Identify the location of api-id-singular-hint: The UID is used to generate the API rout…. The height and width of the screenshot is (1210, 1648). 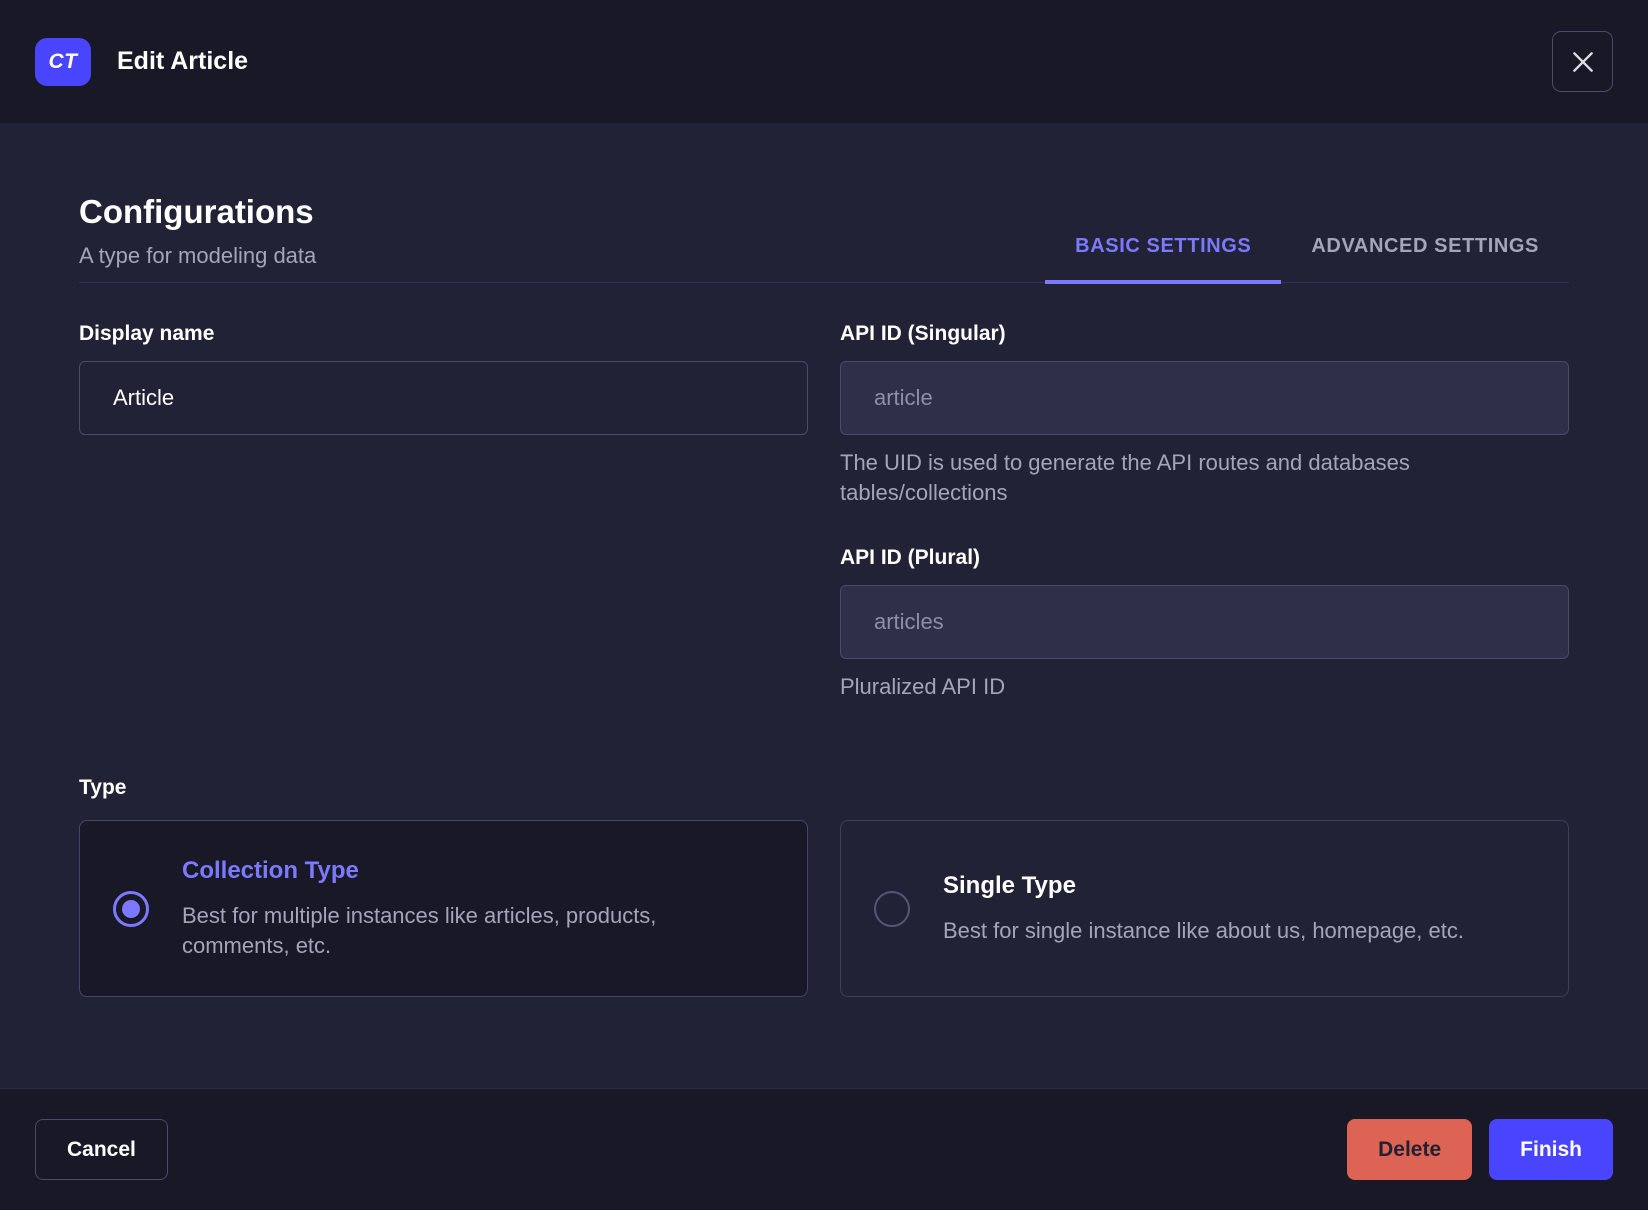
(1125, 477).